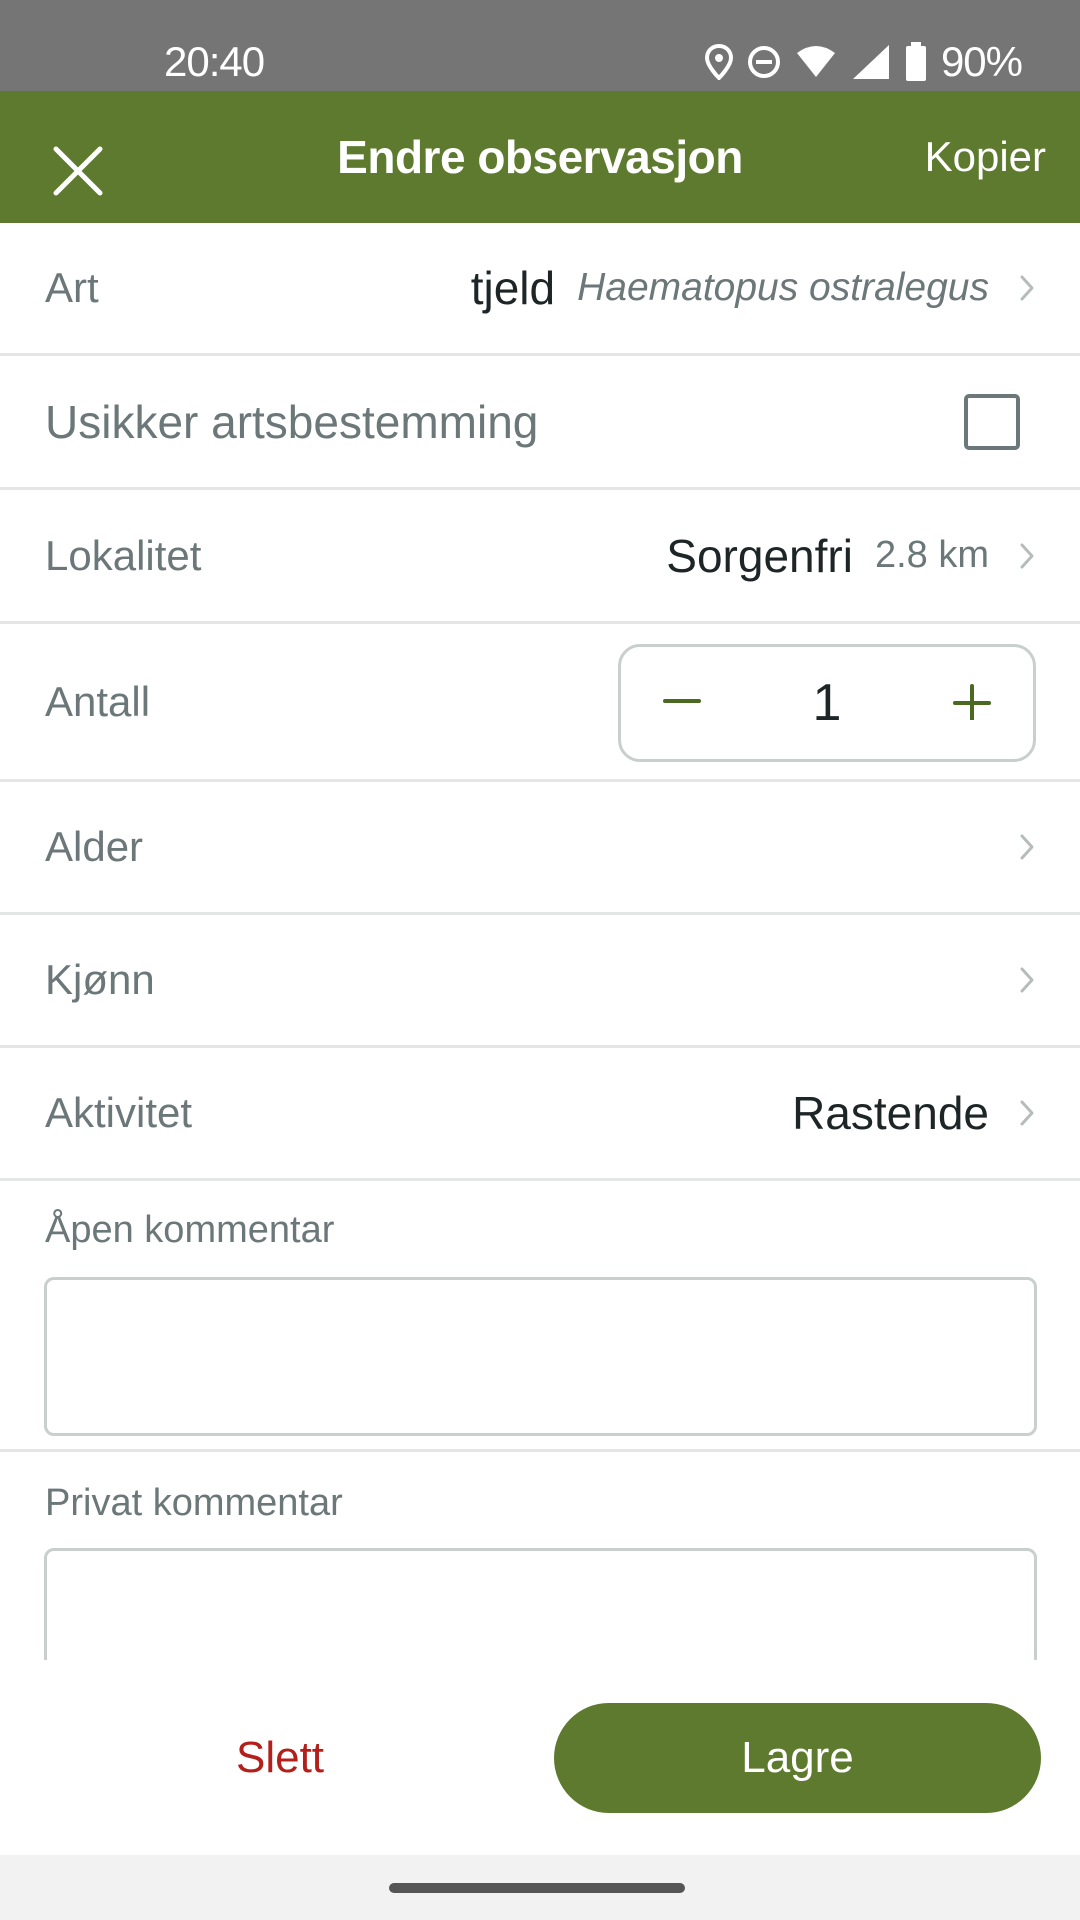  What do you see at coordinates (537, 1888) in the screenshot?
I see `home-handle` at bounding box center [537, 1888].